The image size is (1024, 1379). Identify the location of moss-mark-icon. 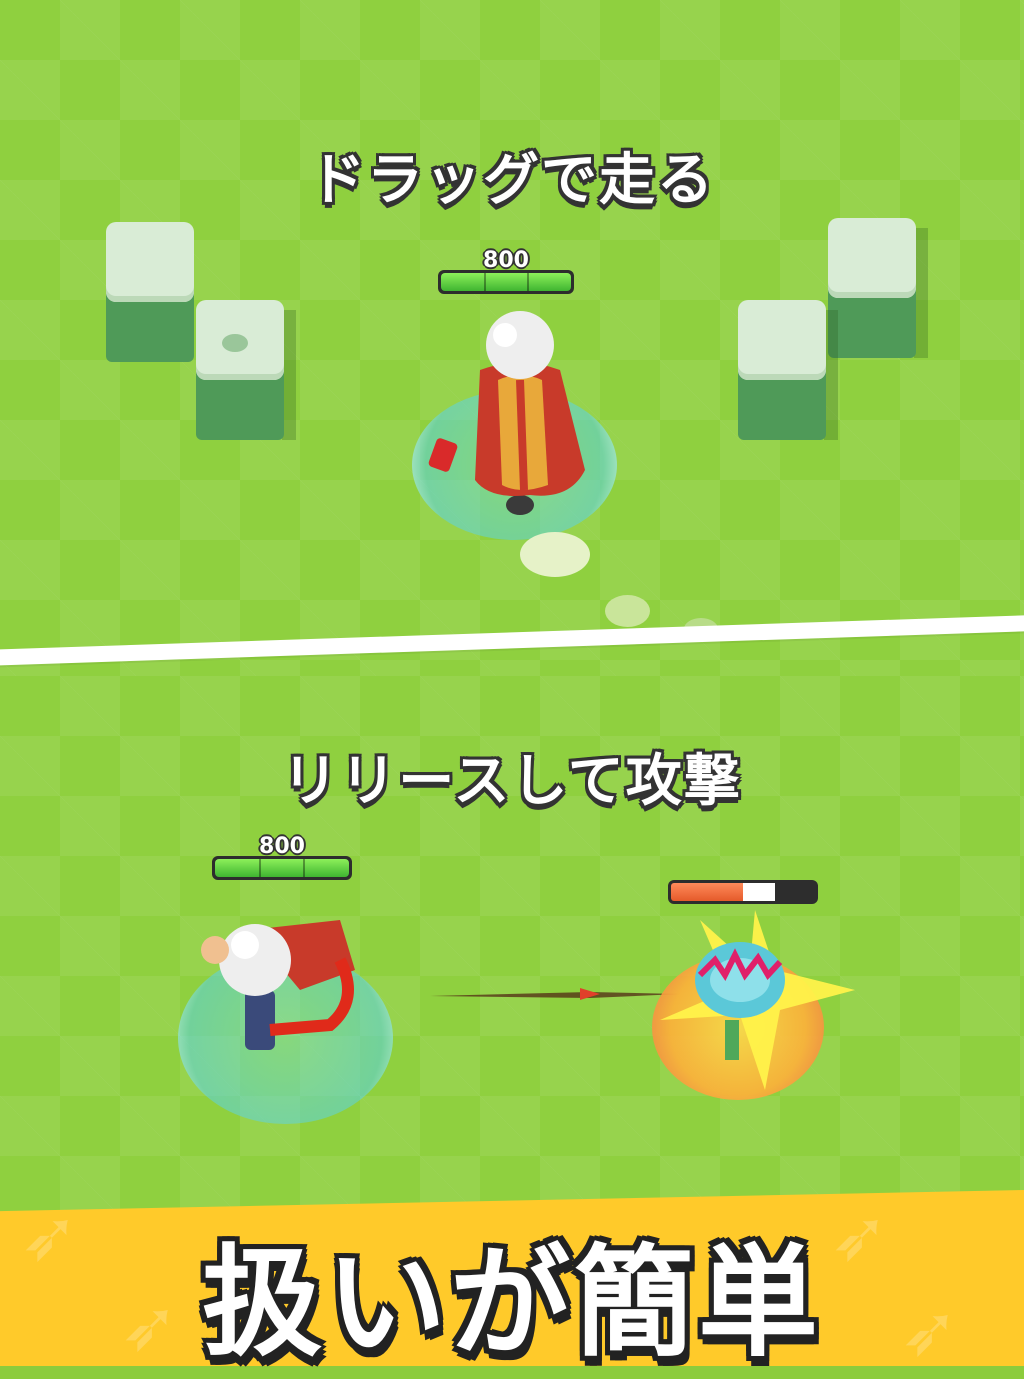
(235, 343).